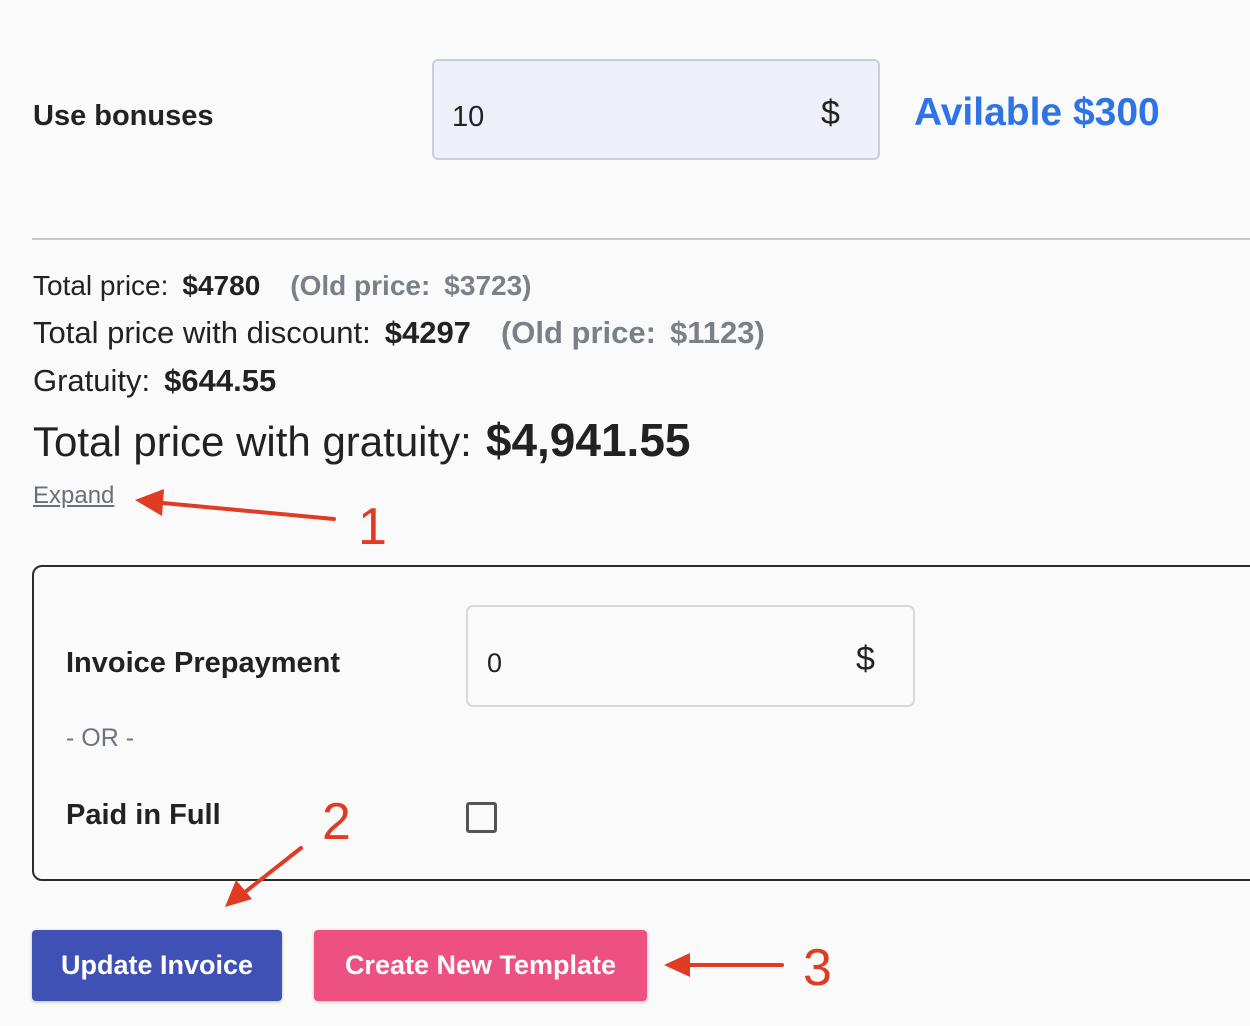  Describe the element at coordinates (468, 117) in the screenshot. I see `bonuses-input-value: 10` at that location.